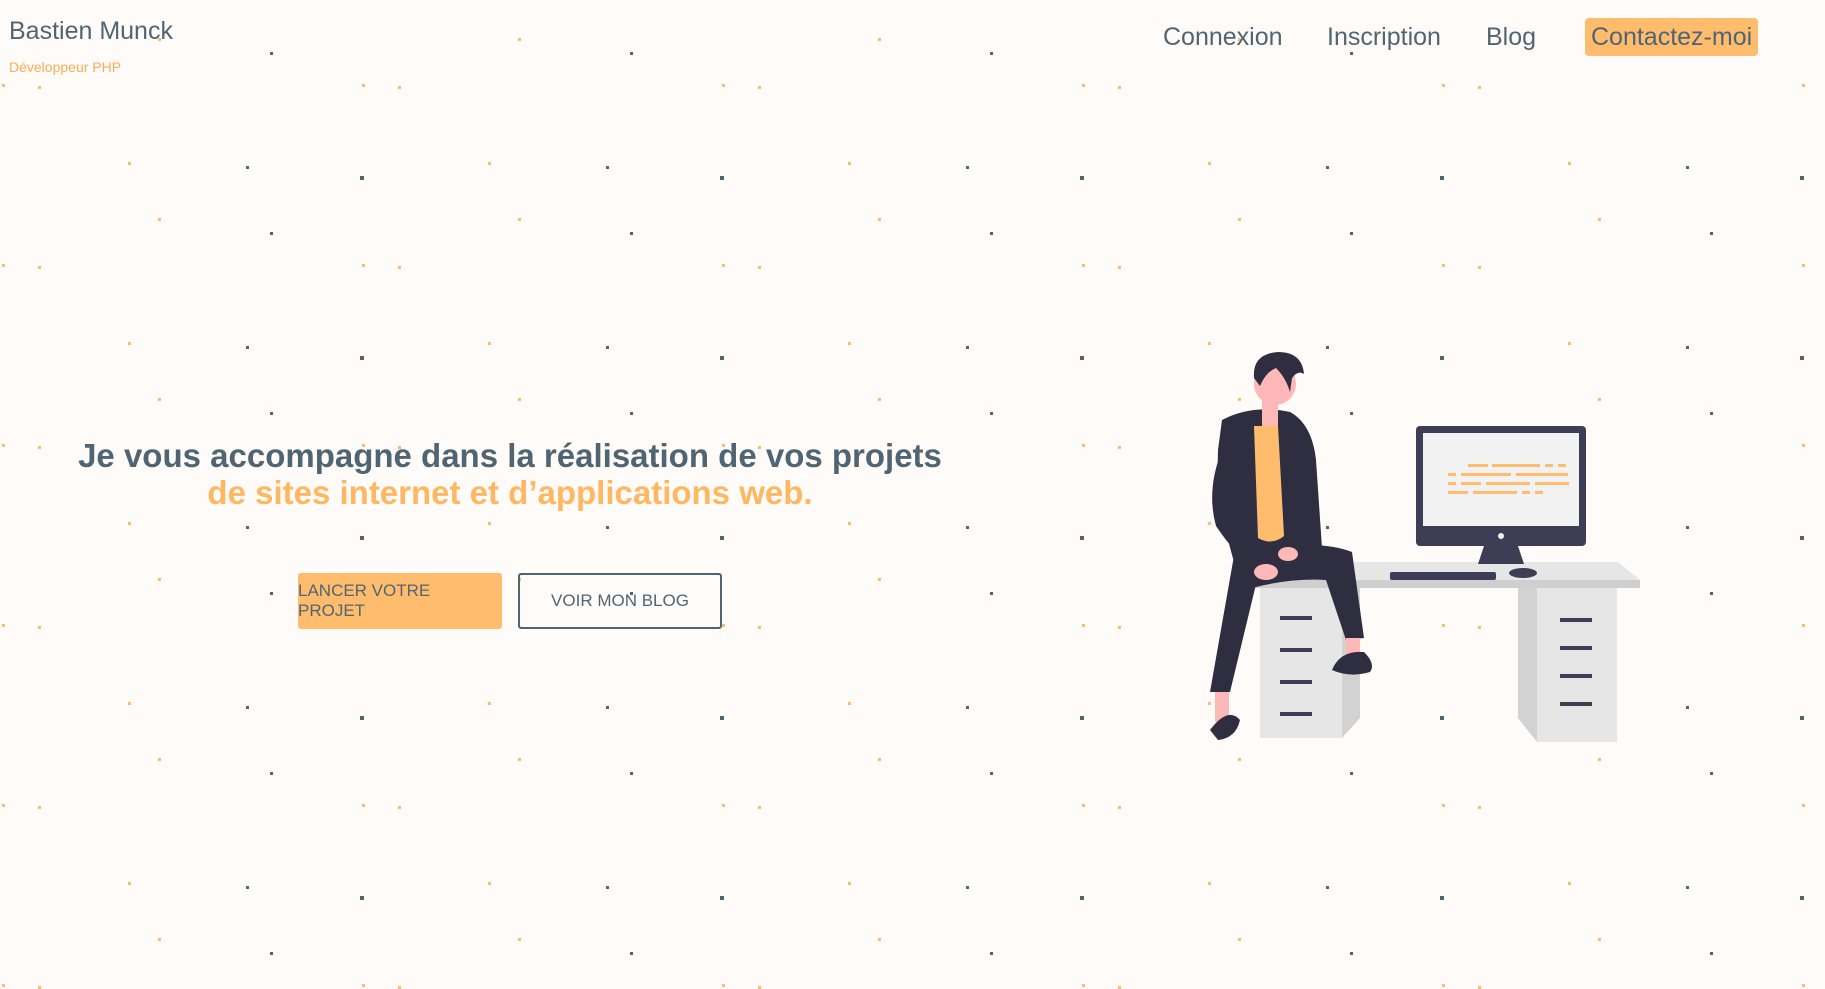 Image resolution: width=1825 pixels, height=989 pixels. Describe the element at coordinates (620, 601) in the screenshot. I see `view-blog-button: VOIR MON BLOG` at that location.